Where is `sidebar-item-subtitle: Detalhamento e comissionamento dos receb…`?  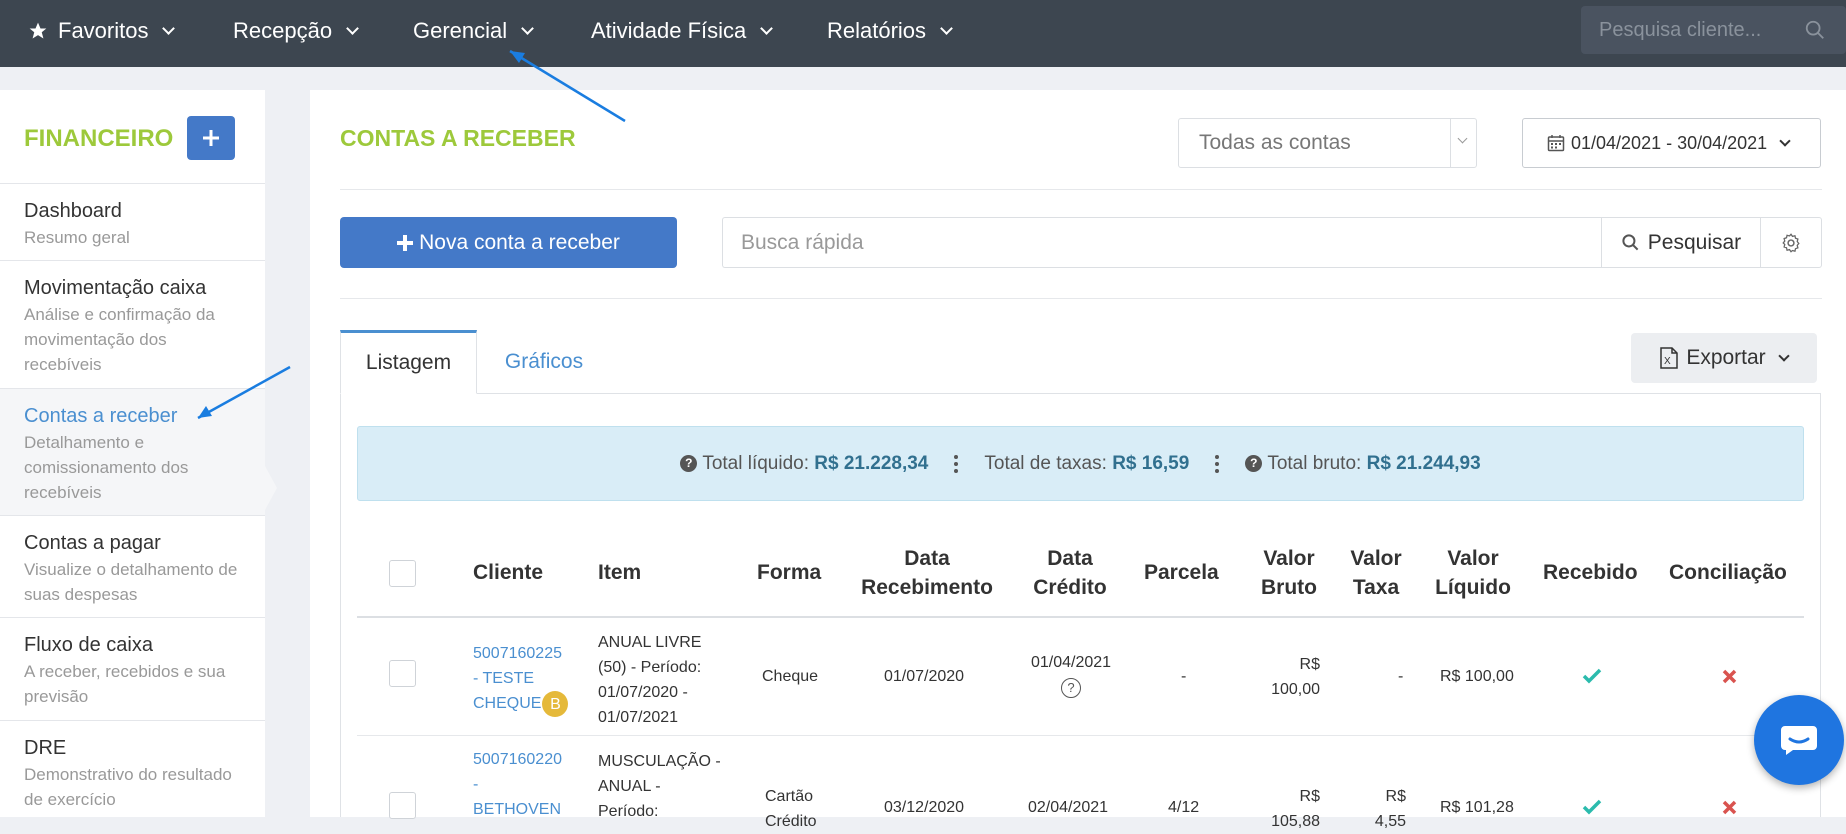 sidebar-item-subtitle: Detalhamento e comissionamento dos receb… is located at coordinates (106, 467).